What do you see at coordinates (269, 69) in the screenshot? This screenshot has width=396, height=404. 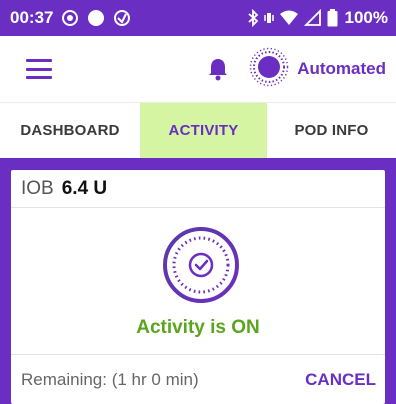 I see `sun-mode-icon` at bounding box center [269, 69].